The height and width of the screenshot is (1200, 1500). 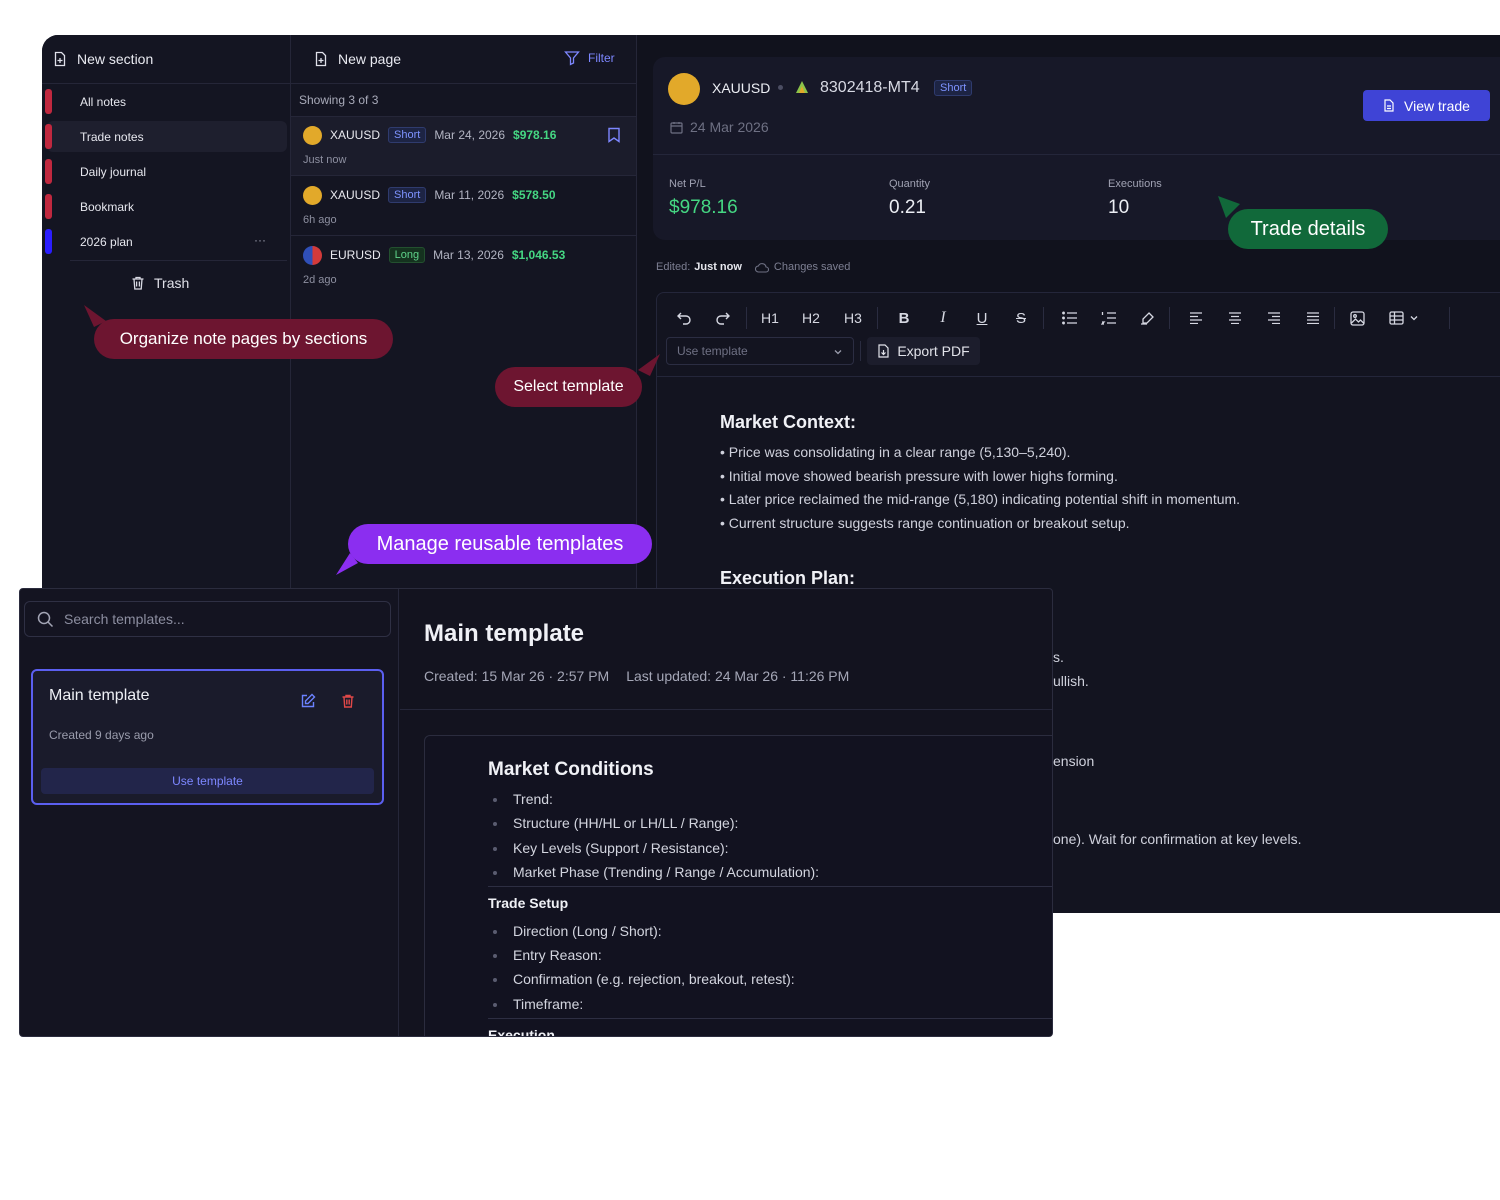 What do you see at coordinates (712, 351) in the screenshot?
I see `template-select-label: Use template` at bounding box center [712, 351].